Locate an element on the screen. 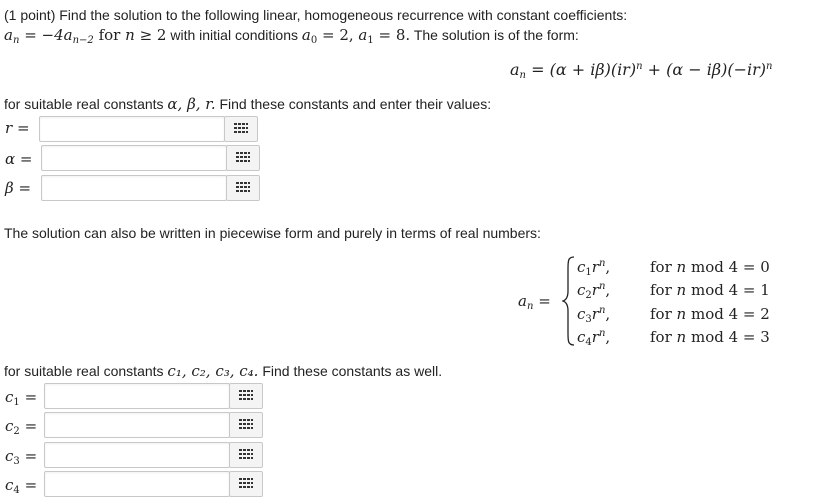 The width and height of the screenshot is (837, 504). form-rest-2: + (α − iβ)(−ir) is located at coordinates (704, 69).